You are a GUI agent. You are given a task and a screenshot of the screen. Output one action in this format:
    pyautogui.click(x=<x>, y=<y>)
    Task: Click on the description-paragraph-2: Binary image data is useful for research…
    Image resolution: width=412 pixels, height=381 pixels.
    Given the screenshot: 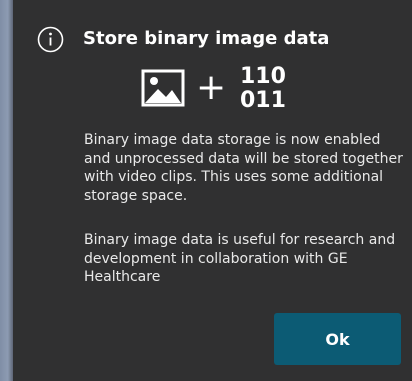 What is the action you would take?
    pyautogui.click(x=240, y=258)
    